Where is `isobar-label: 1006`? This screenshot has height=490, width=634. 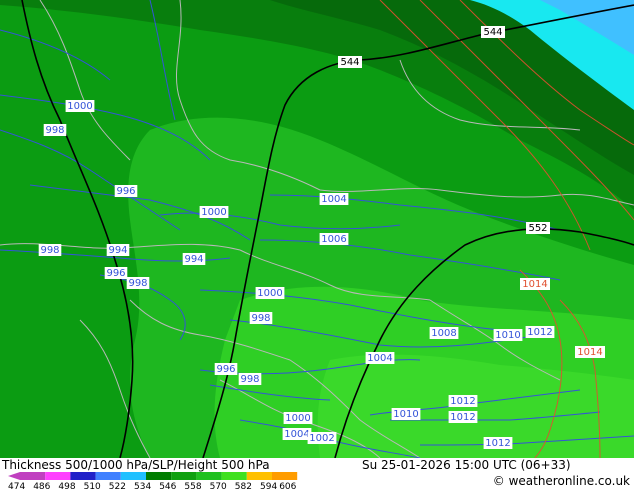 isobar-label: 1006 is located at coordinates (333, 239).